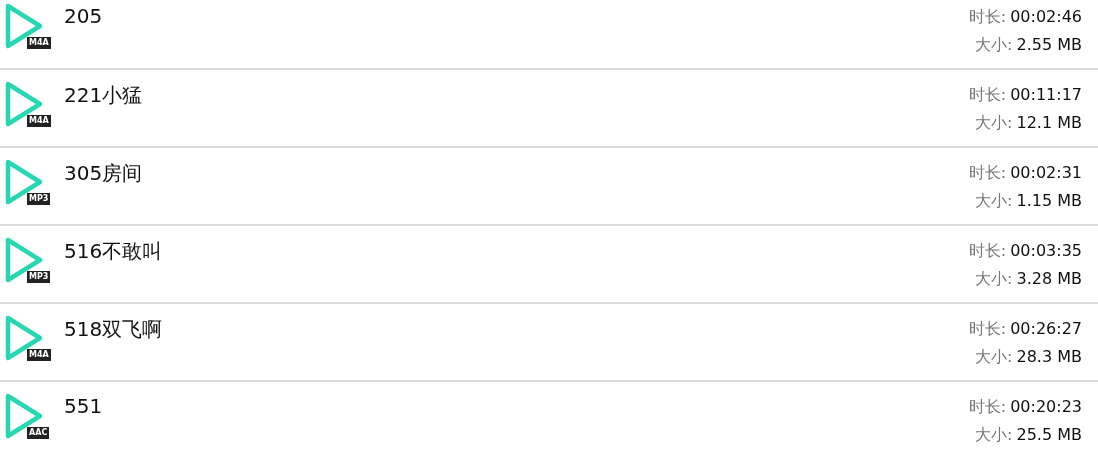 The image size is (1098, 456). Describe the element at coordinates (1049, 45) in the screenshot. I see `size-value: 2.55 MB` at that location.